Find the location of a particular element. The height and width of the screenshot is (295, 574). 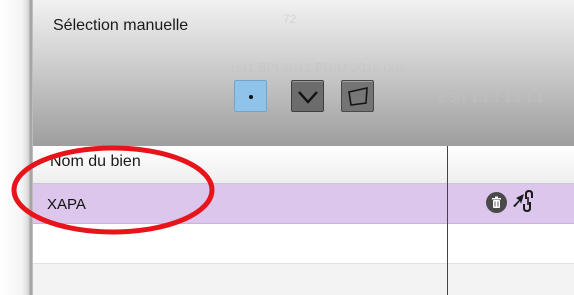

line-select-button is located at coordinates (307, 96).